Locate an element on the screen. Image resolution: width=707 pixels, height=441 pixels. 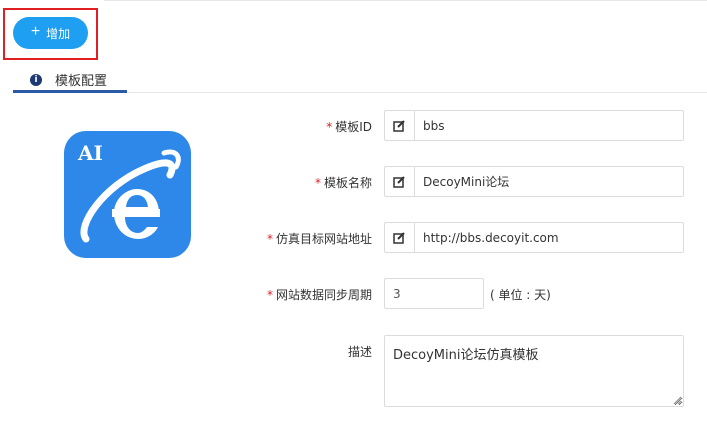
template-logo: AI is located at coordinates (127, 194).